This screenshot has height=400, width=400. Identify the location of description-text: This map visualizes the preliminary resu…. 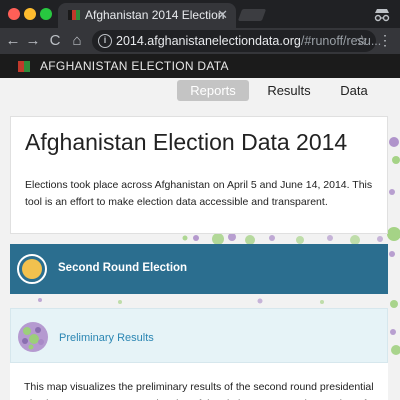
(199, 390).